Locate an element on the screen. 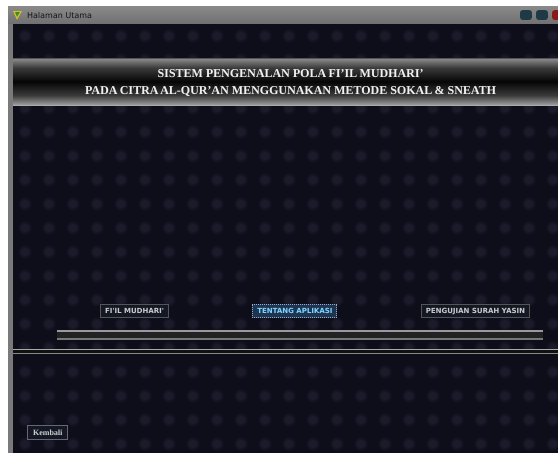 The width and height of the screenshot is (558, 453). banner-title: SISTEM PENGENALAN POLA FI’IL MUDHARI’ is located at coordinates (290, 73).